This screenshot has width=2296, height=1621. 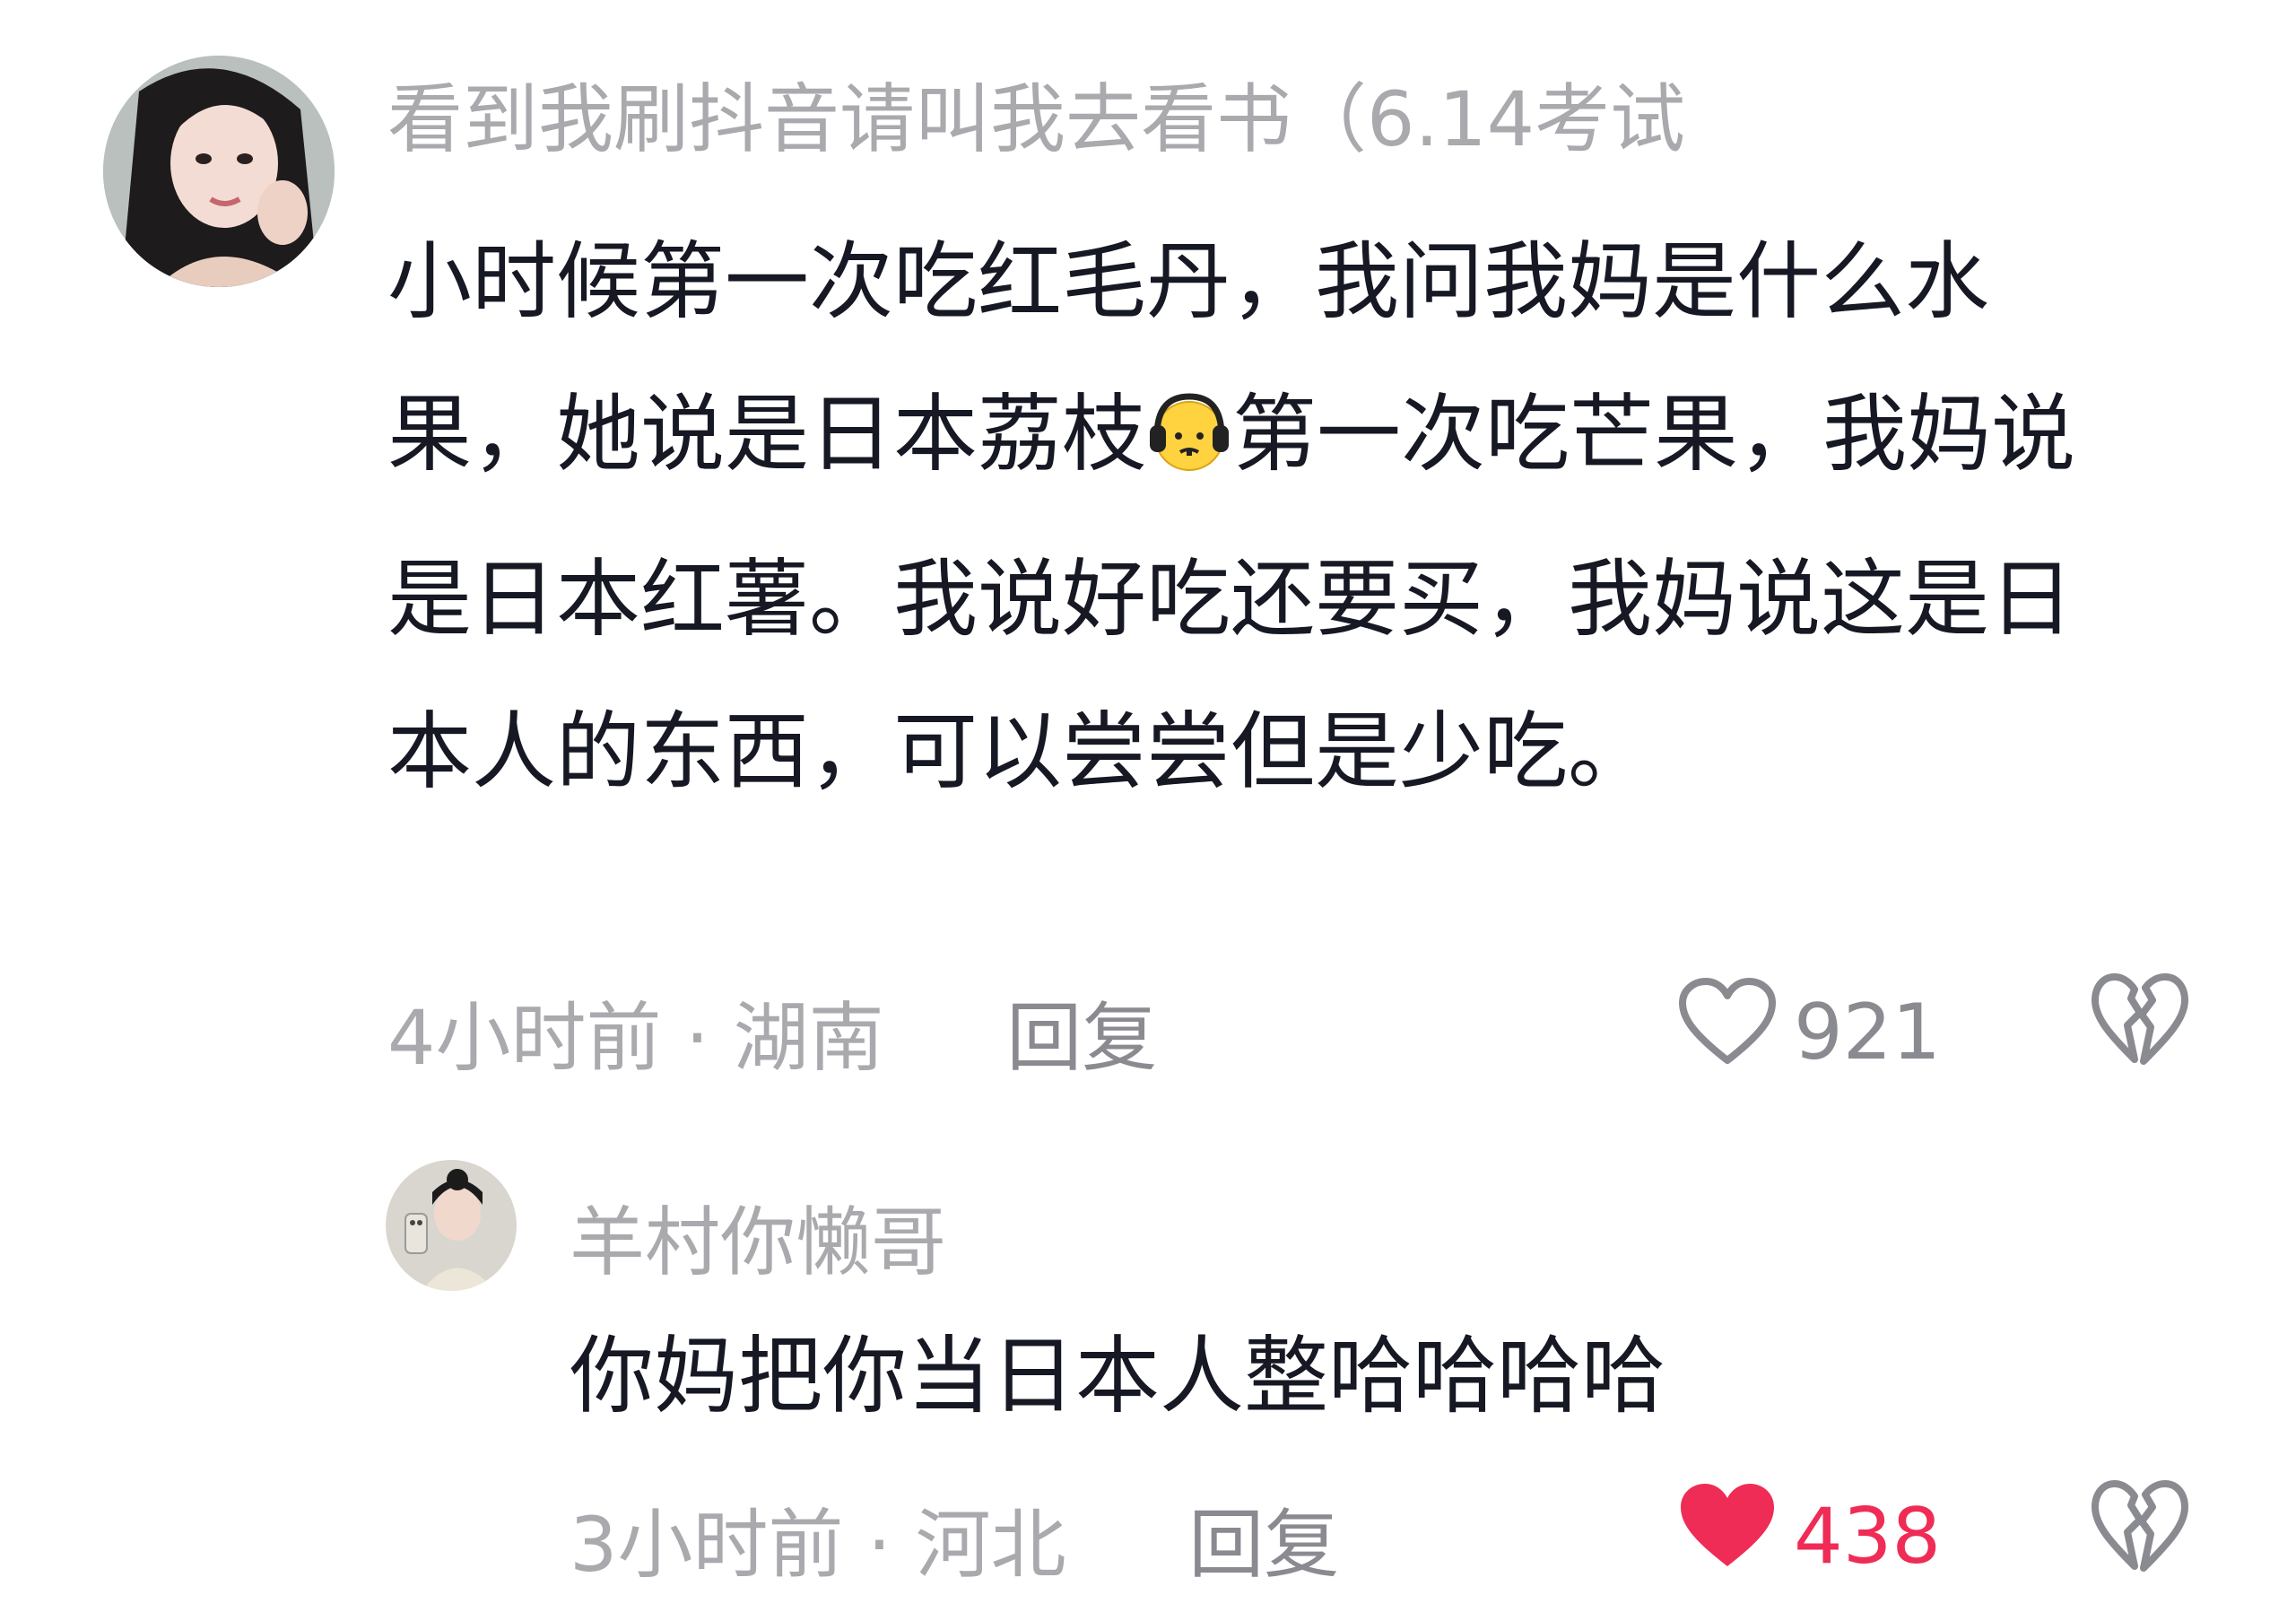 I want to click on like-button: 438, so click(x=1809, y=1536).